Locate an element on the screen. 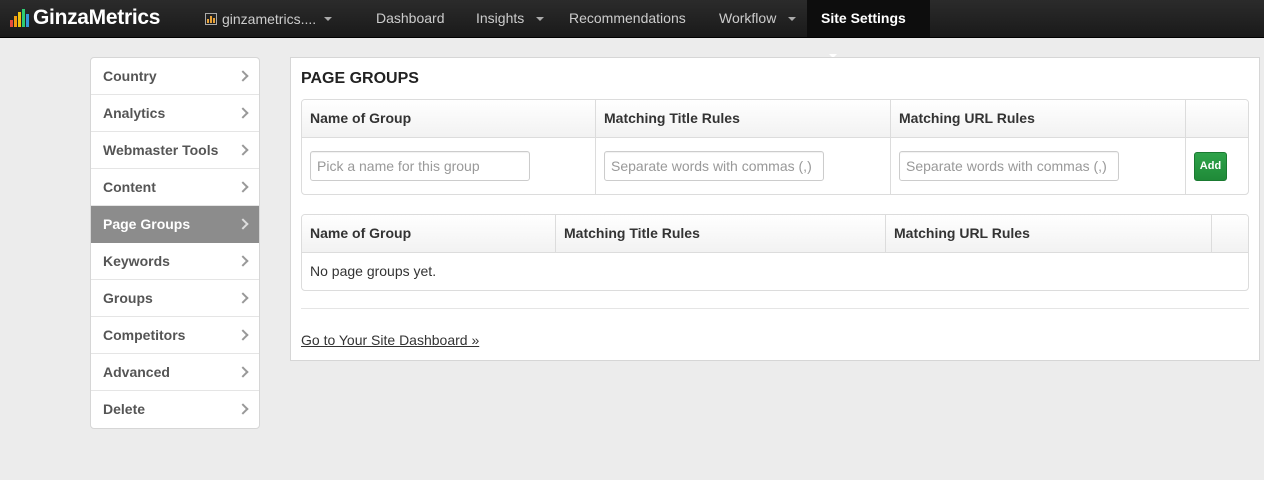 The image size is (1264, 480). sidebar-item-label: Advanced is located at coordinates (136, 372).